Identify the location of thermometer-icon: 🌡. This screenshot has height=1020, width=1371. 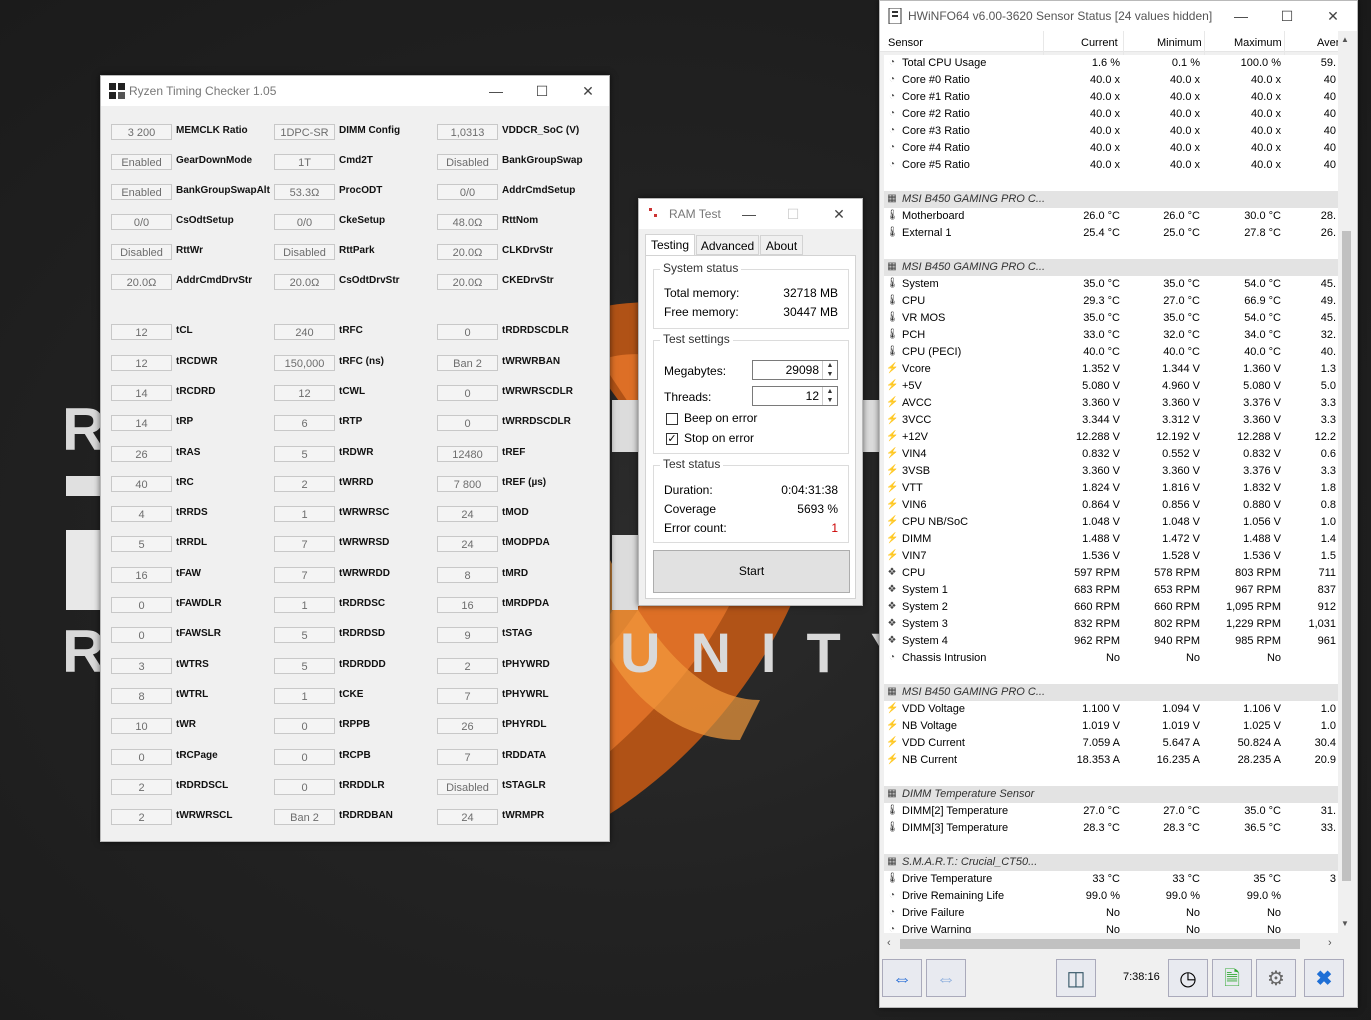
(892, 300).